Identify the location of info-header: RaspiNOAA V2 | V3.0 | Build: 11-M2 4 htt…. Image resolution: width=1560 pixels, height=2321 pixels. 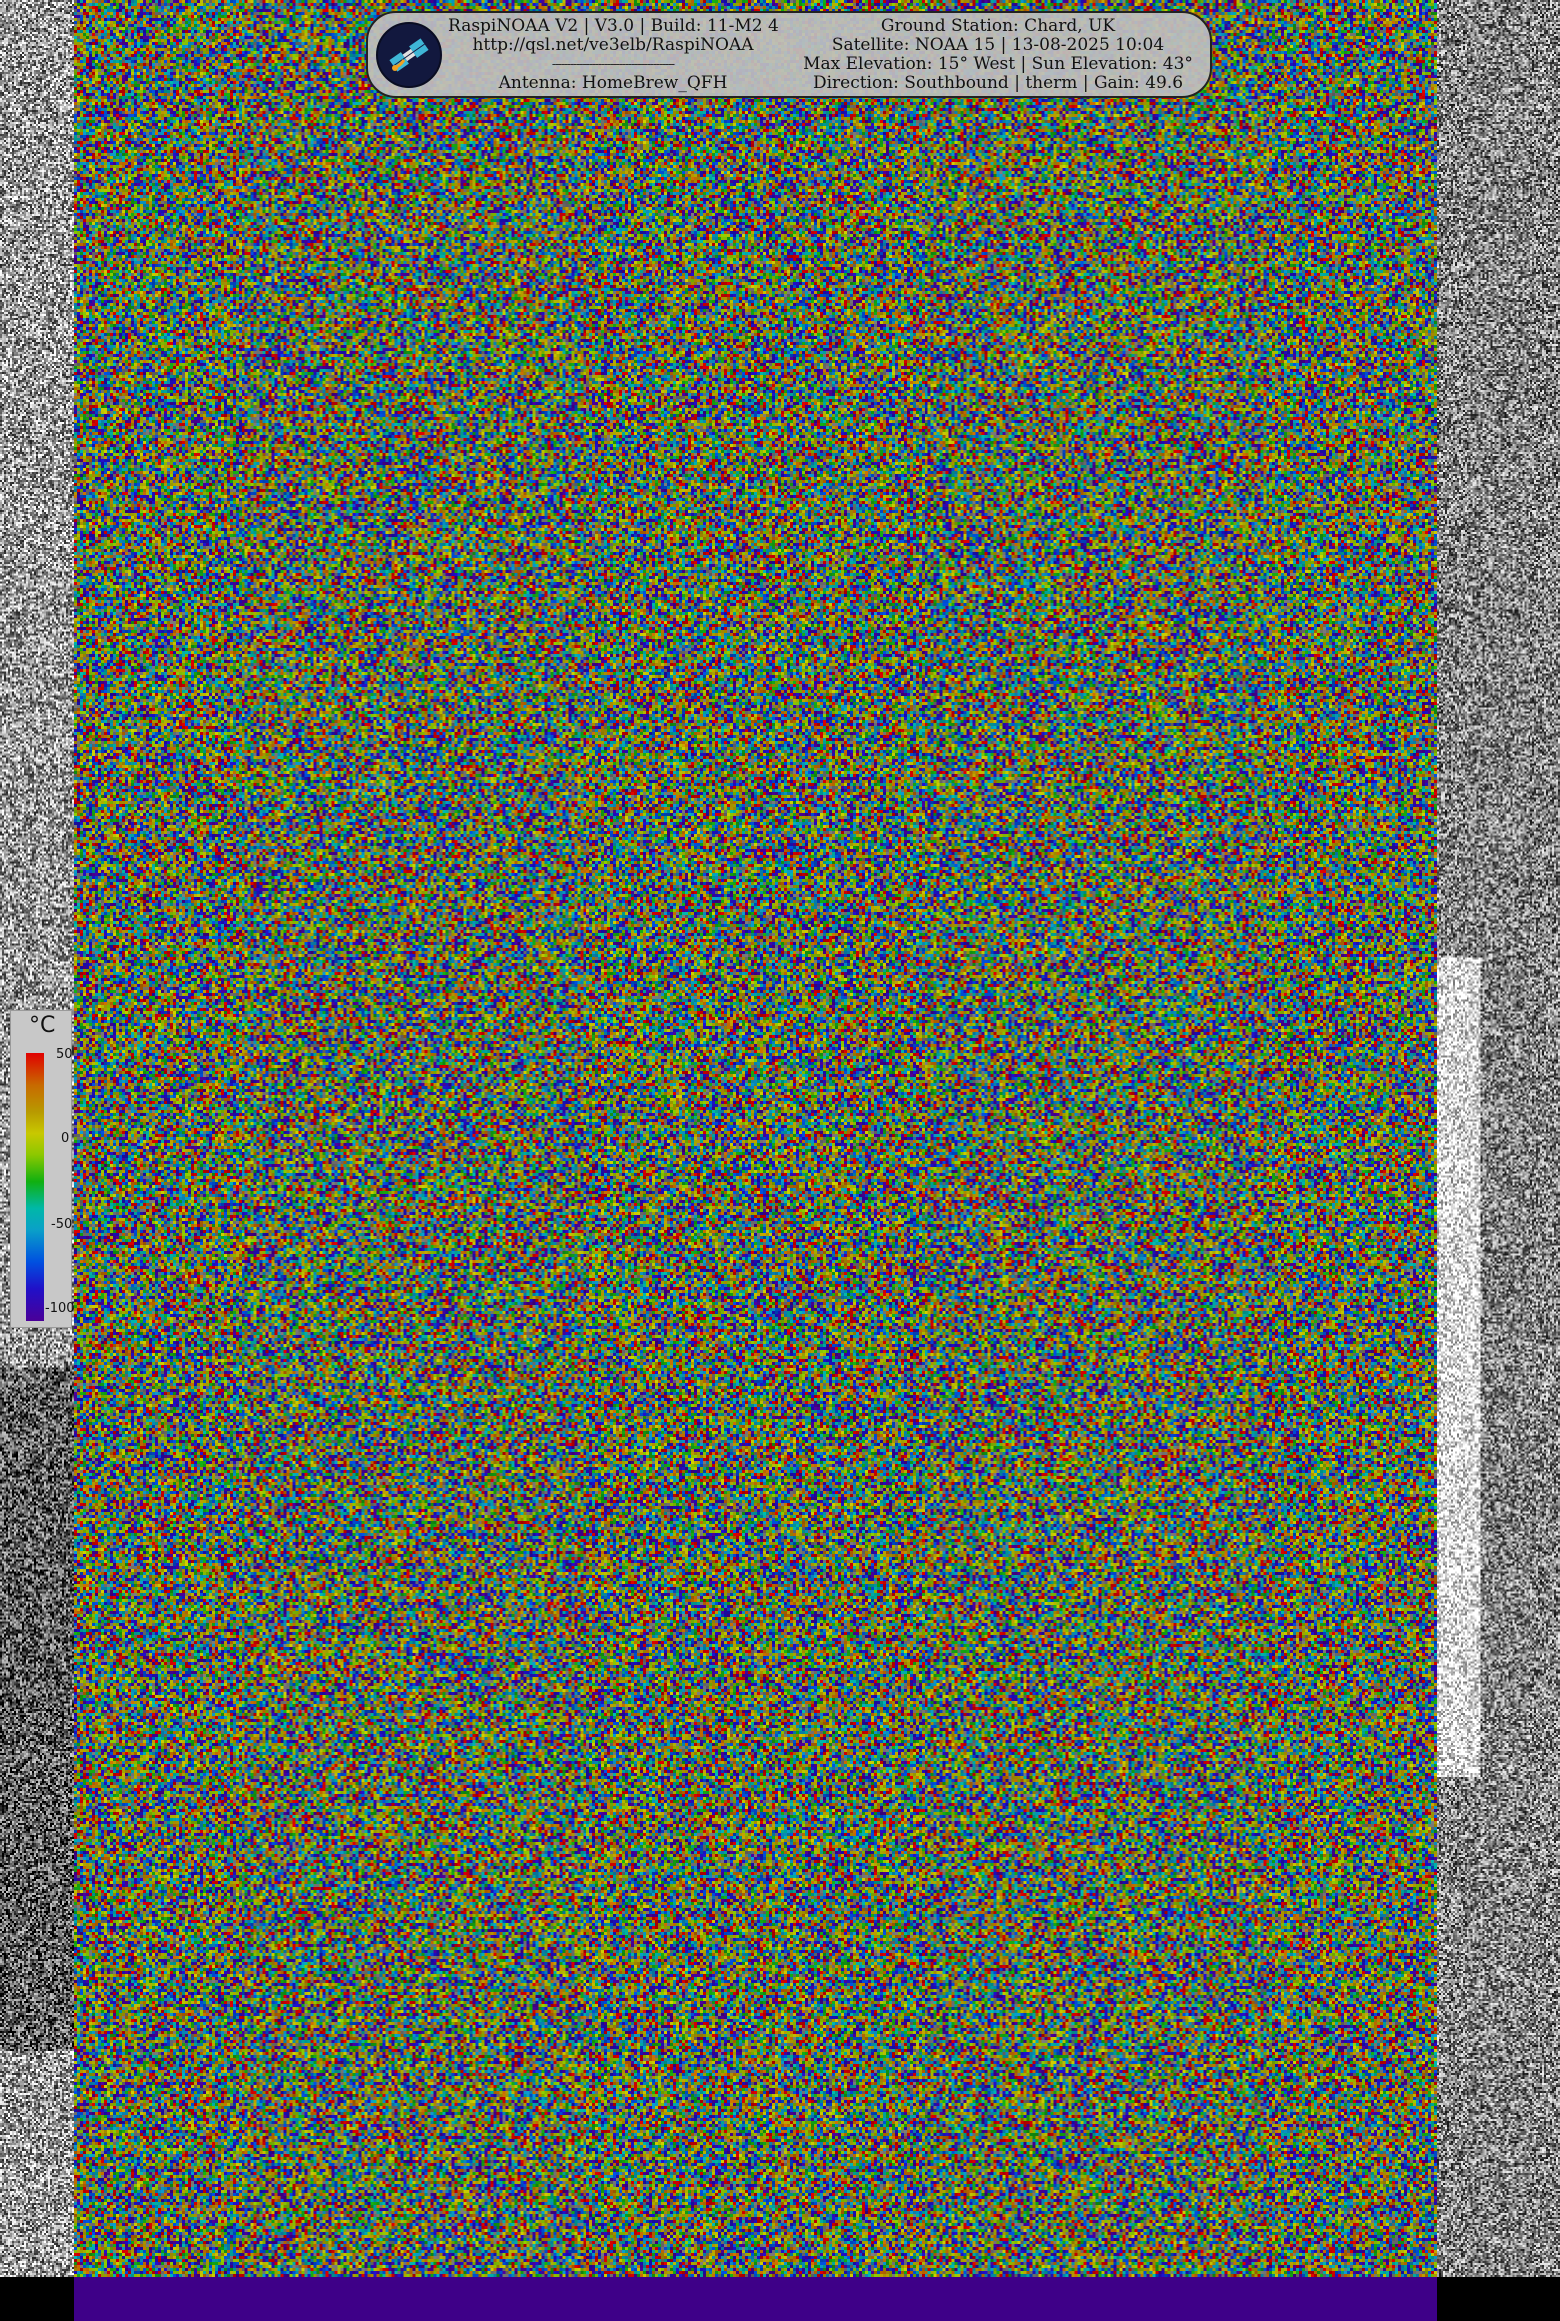
(789, 54).